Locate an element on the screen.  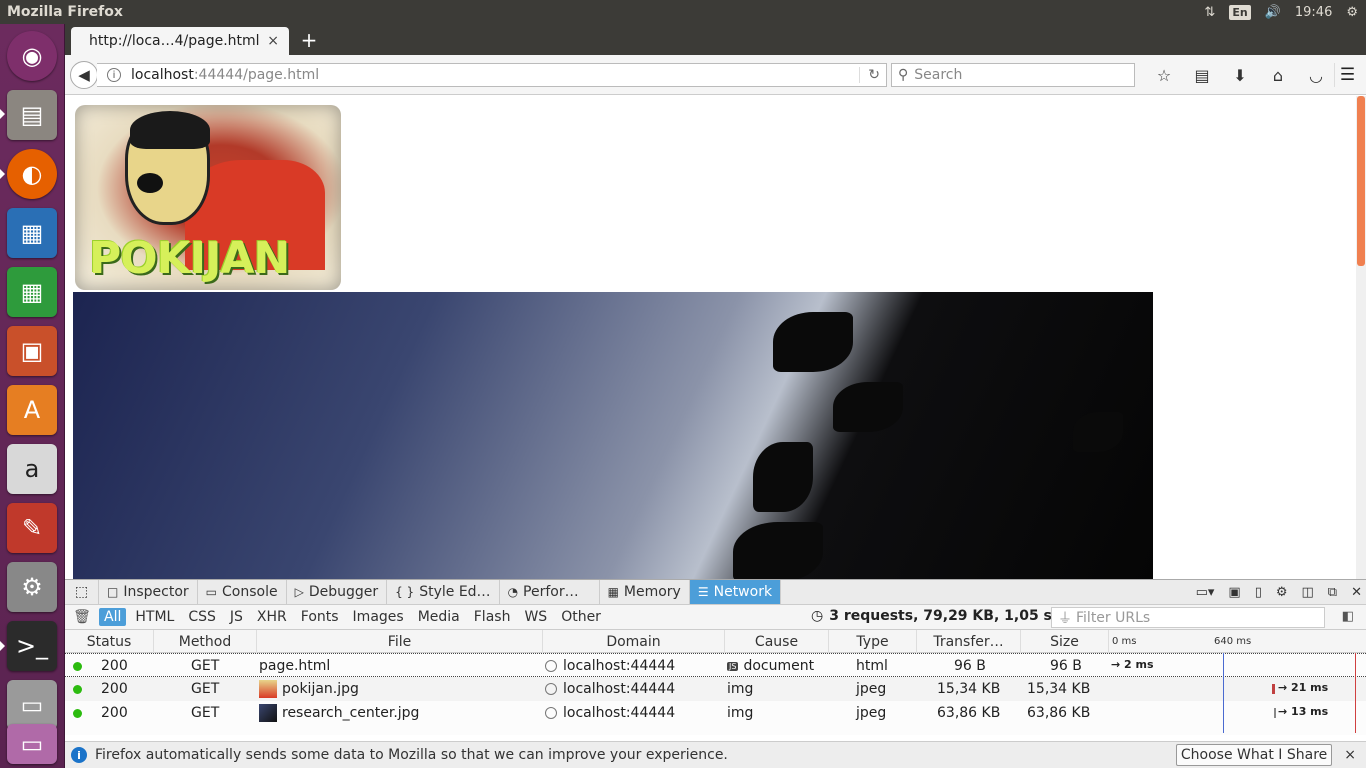
keyboard-layout-indicator: En is located at coordinates (1240, 12).